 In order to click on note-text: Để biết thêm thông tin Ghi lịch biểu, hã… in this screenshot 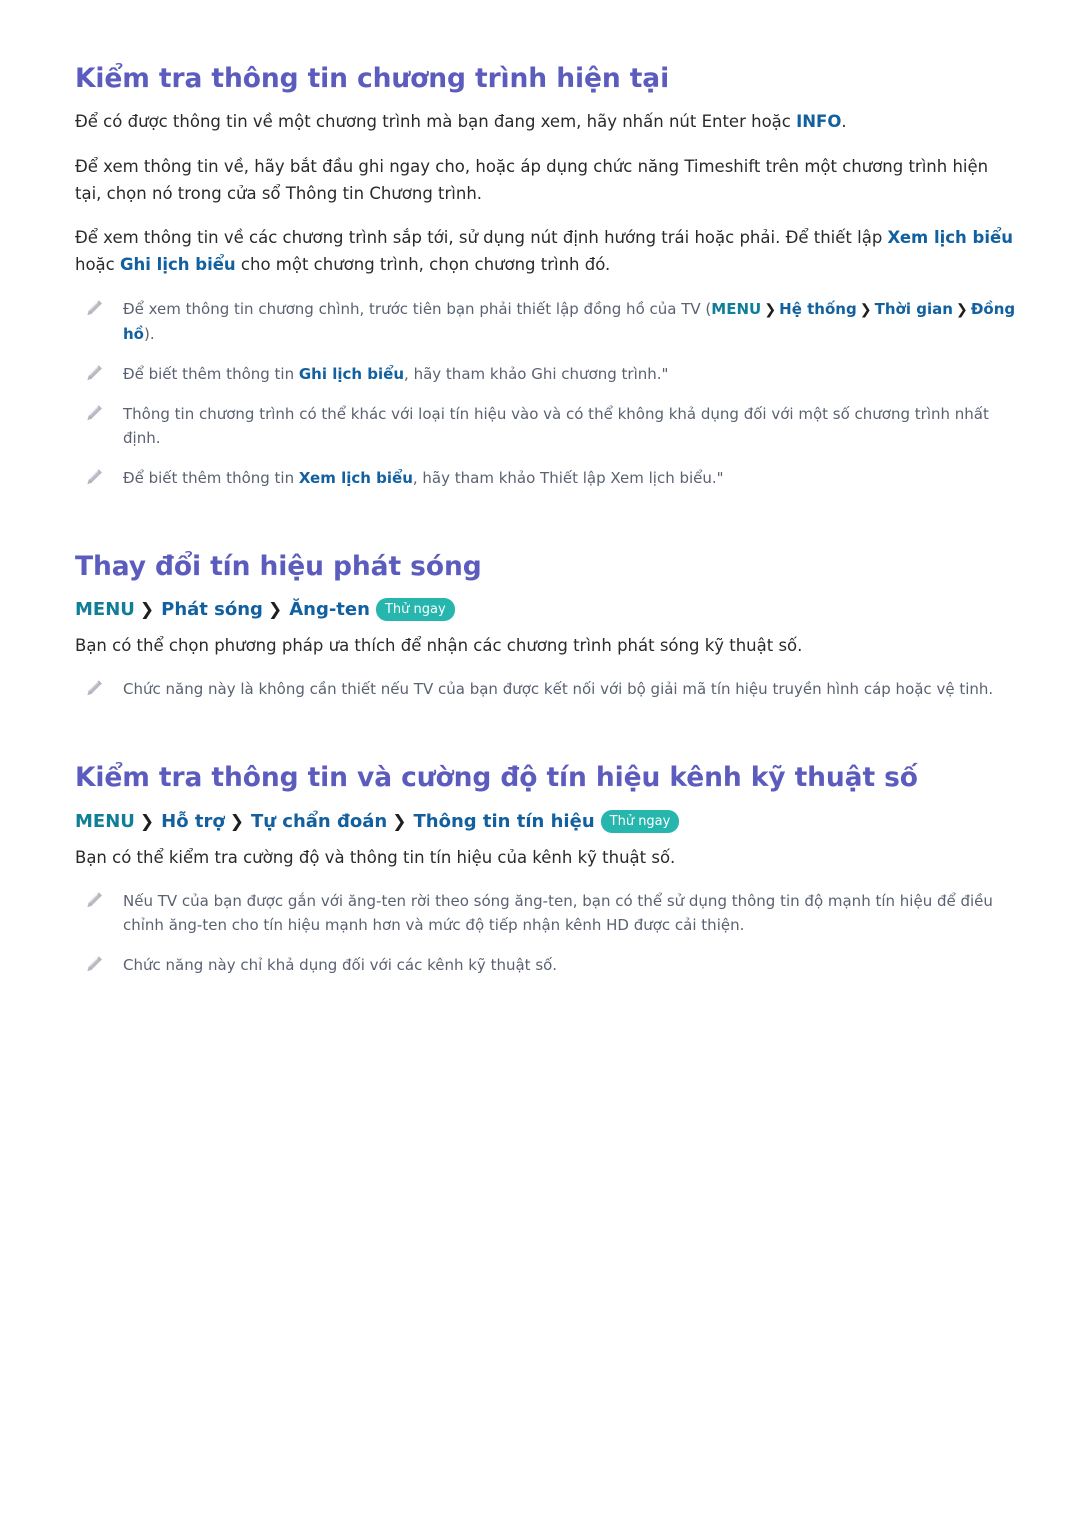, I will do `click(395, 374)`.